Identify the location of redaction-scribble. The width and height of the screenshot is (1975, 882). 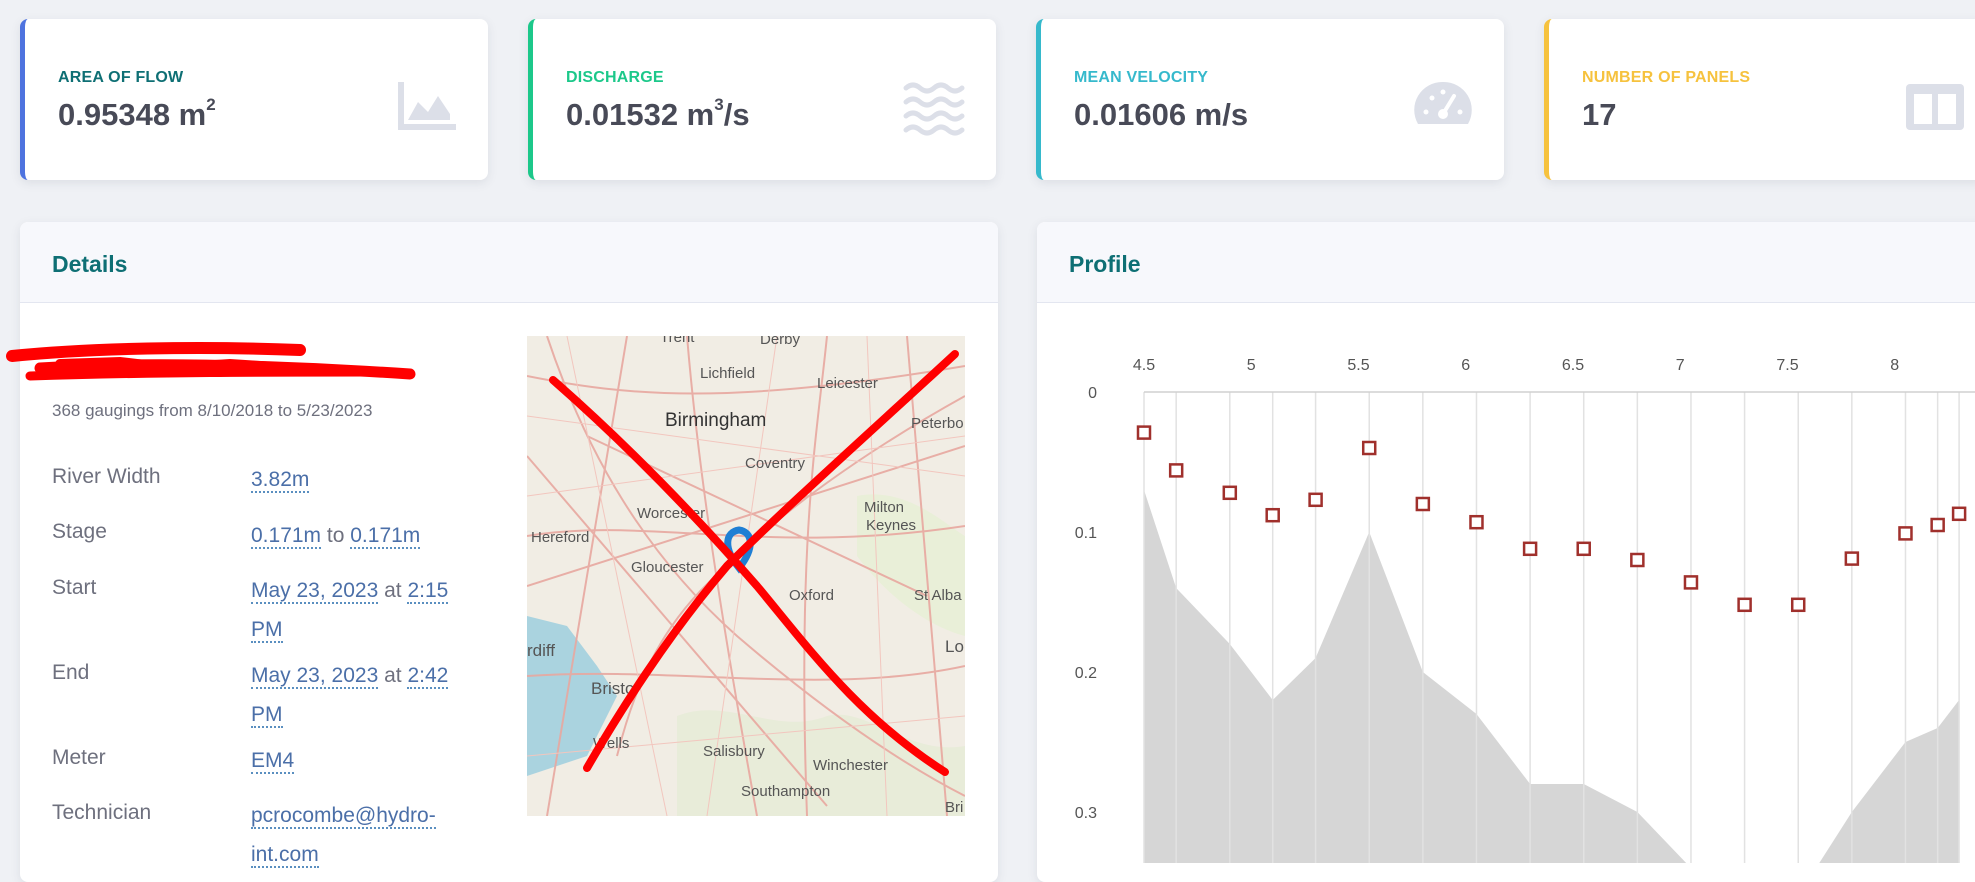
(211, 361).